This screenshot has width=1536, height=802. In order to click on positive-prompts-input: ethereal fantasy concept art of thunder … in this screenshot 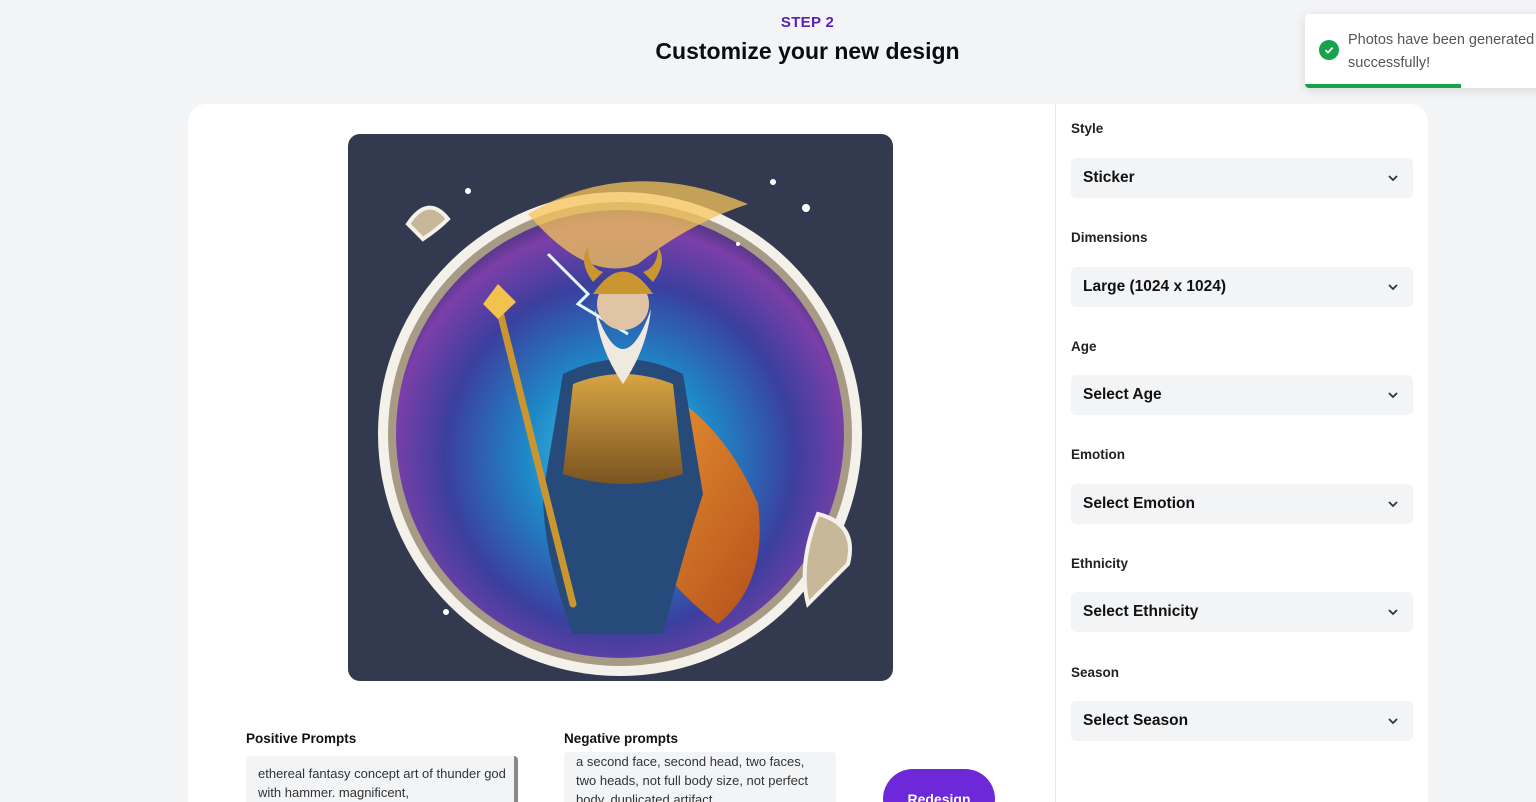, I will do `click(382, 779)`.